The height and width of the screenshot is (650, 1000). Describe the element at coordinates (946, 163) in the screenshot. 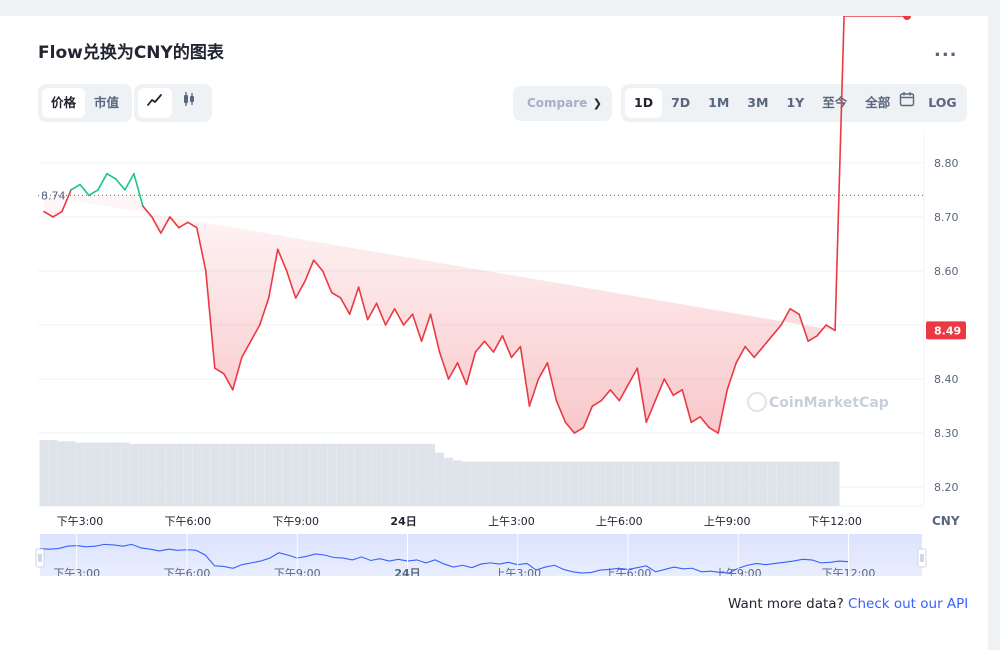

I see `y-tick-label: 8.80` at that location.